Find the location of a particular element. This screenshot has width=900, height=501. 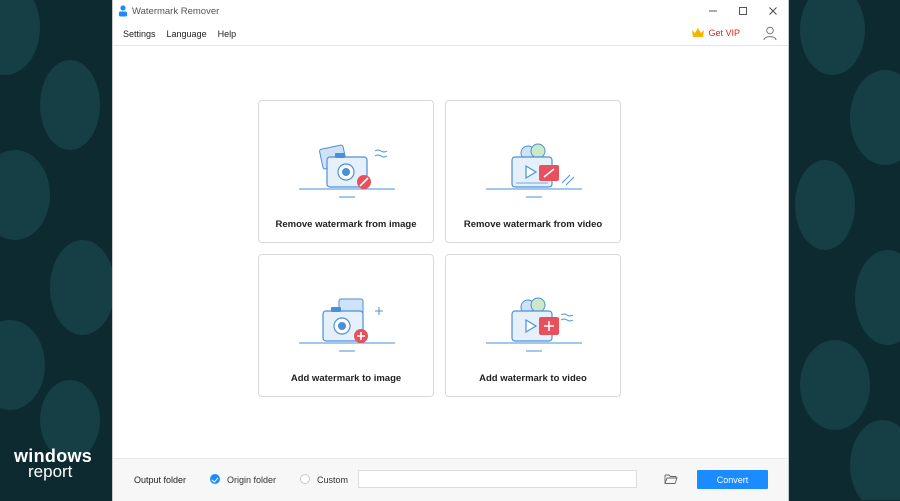

minimize-button is located at coordinates (713, 11).